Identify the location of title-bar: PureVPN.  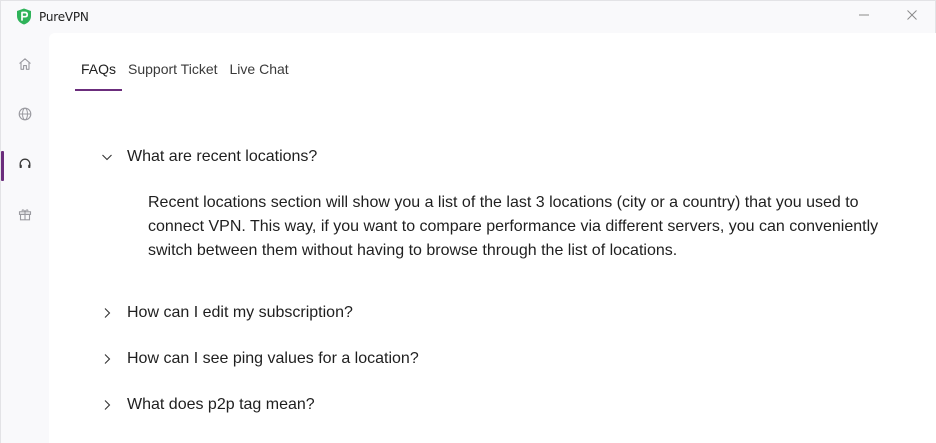
(468, 17).